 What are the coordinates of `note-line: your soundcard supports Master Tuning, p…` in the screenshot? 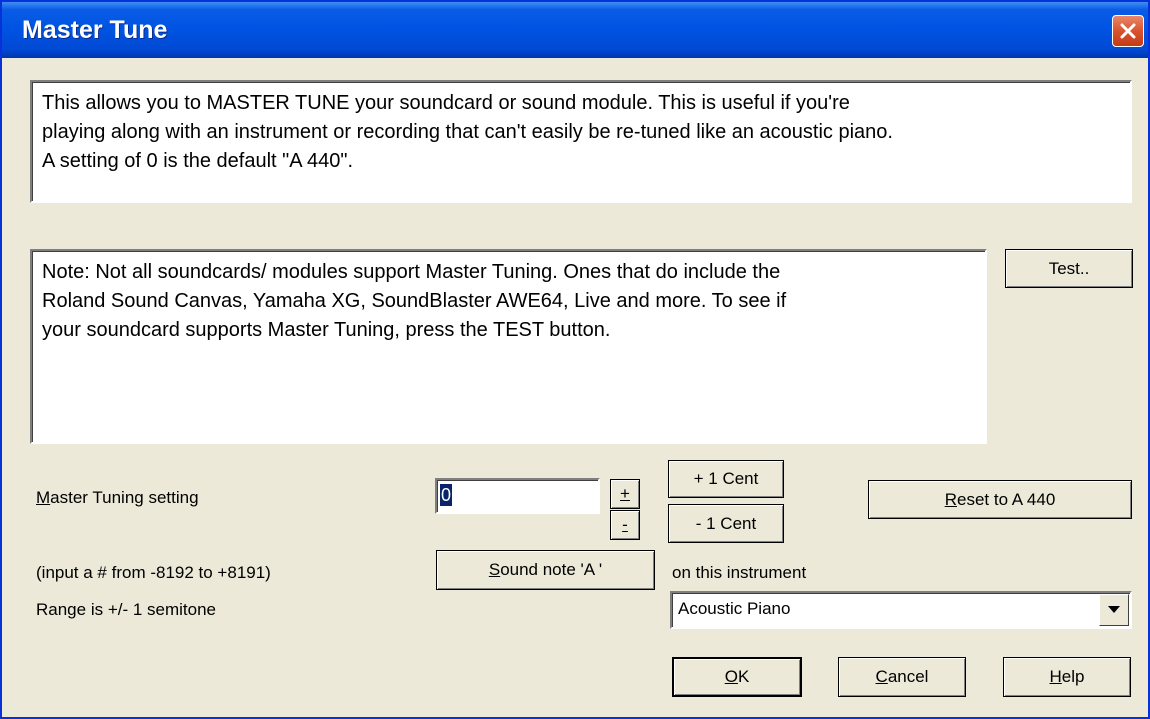 It's located at (326, 330).